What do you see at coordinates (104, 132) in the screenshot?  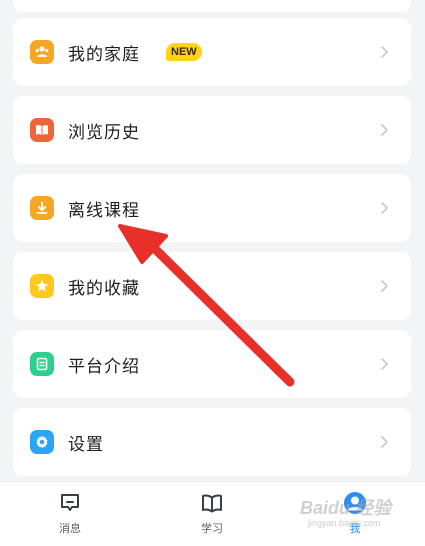 I see `menu-item-label: 浏览历史` at bounding box center [104, 132].